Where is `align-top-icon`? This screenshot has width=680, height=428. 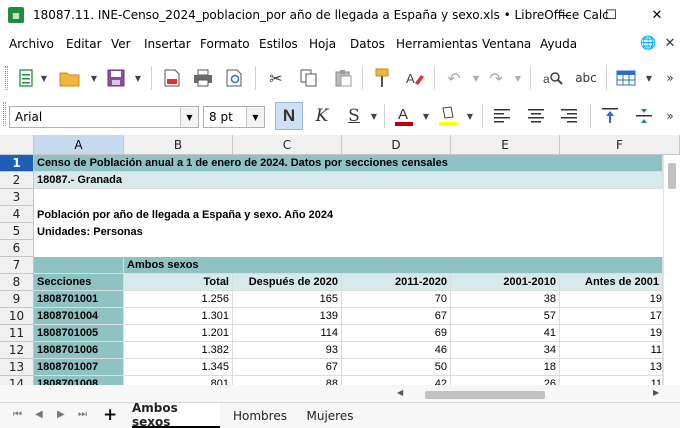
align-top-icon is located at coordinates (610, 116).